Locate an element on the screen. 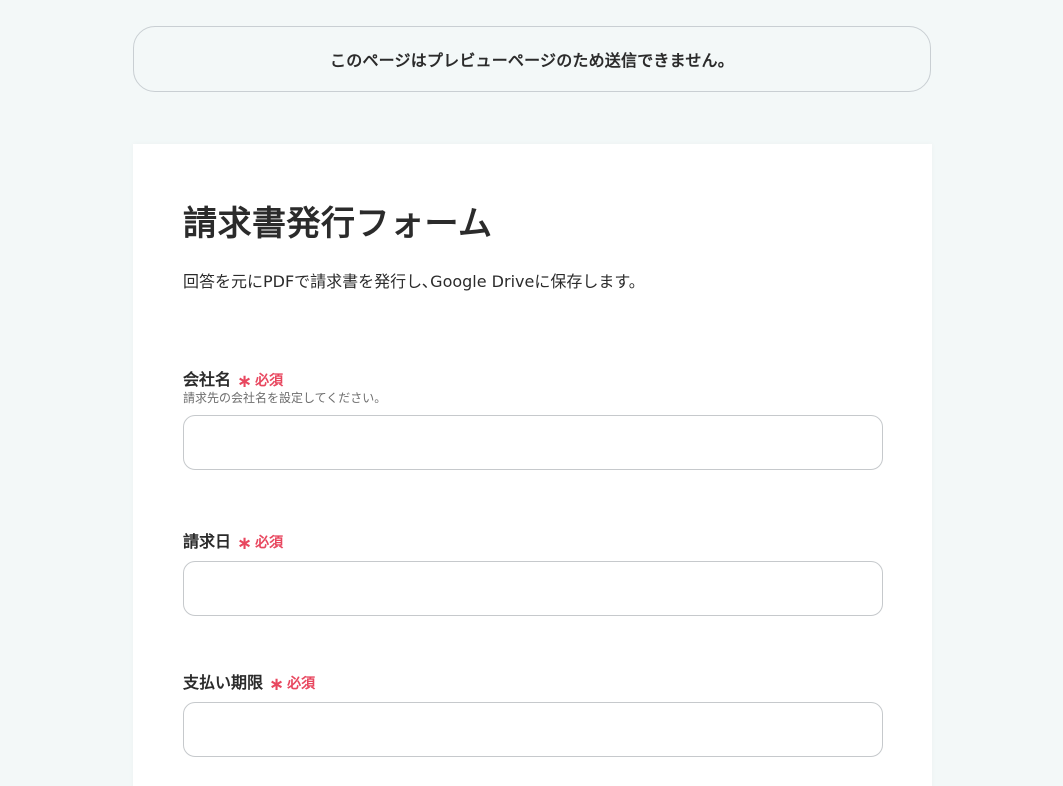 The width and height of the screenshot is (1063, 786). payment-due-input is located at coordinates (533, 729).